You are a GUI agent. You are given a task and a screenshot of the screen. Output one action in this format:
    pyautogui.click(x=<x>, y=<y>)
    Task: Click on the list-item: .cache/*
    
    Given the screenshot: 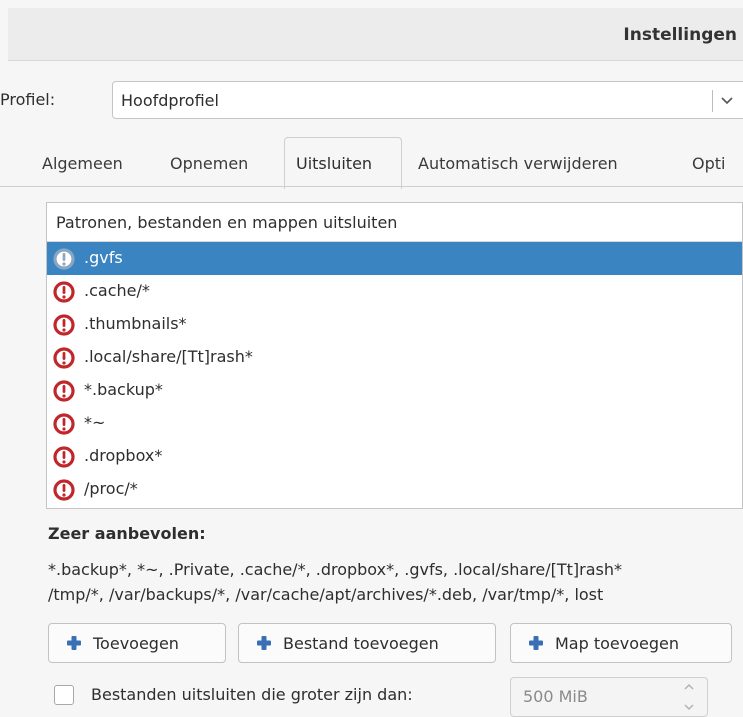 What is the action you would take?
    pyautogui.click(x=394, y=291)
    